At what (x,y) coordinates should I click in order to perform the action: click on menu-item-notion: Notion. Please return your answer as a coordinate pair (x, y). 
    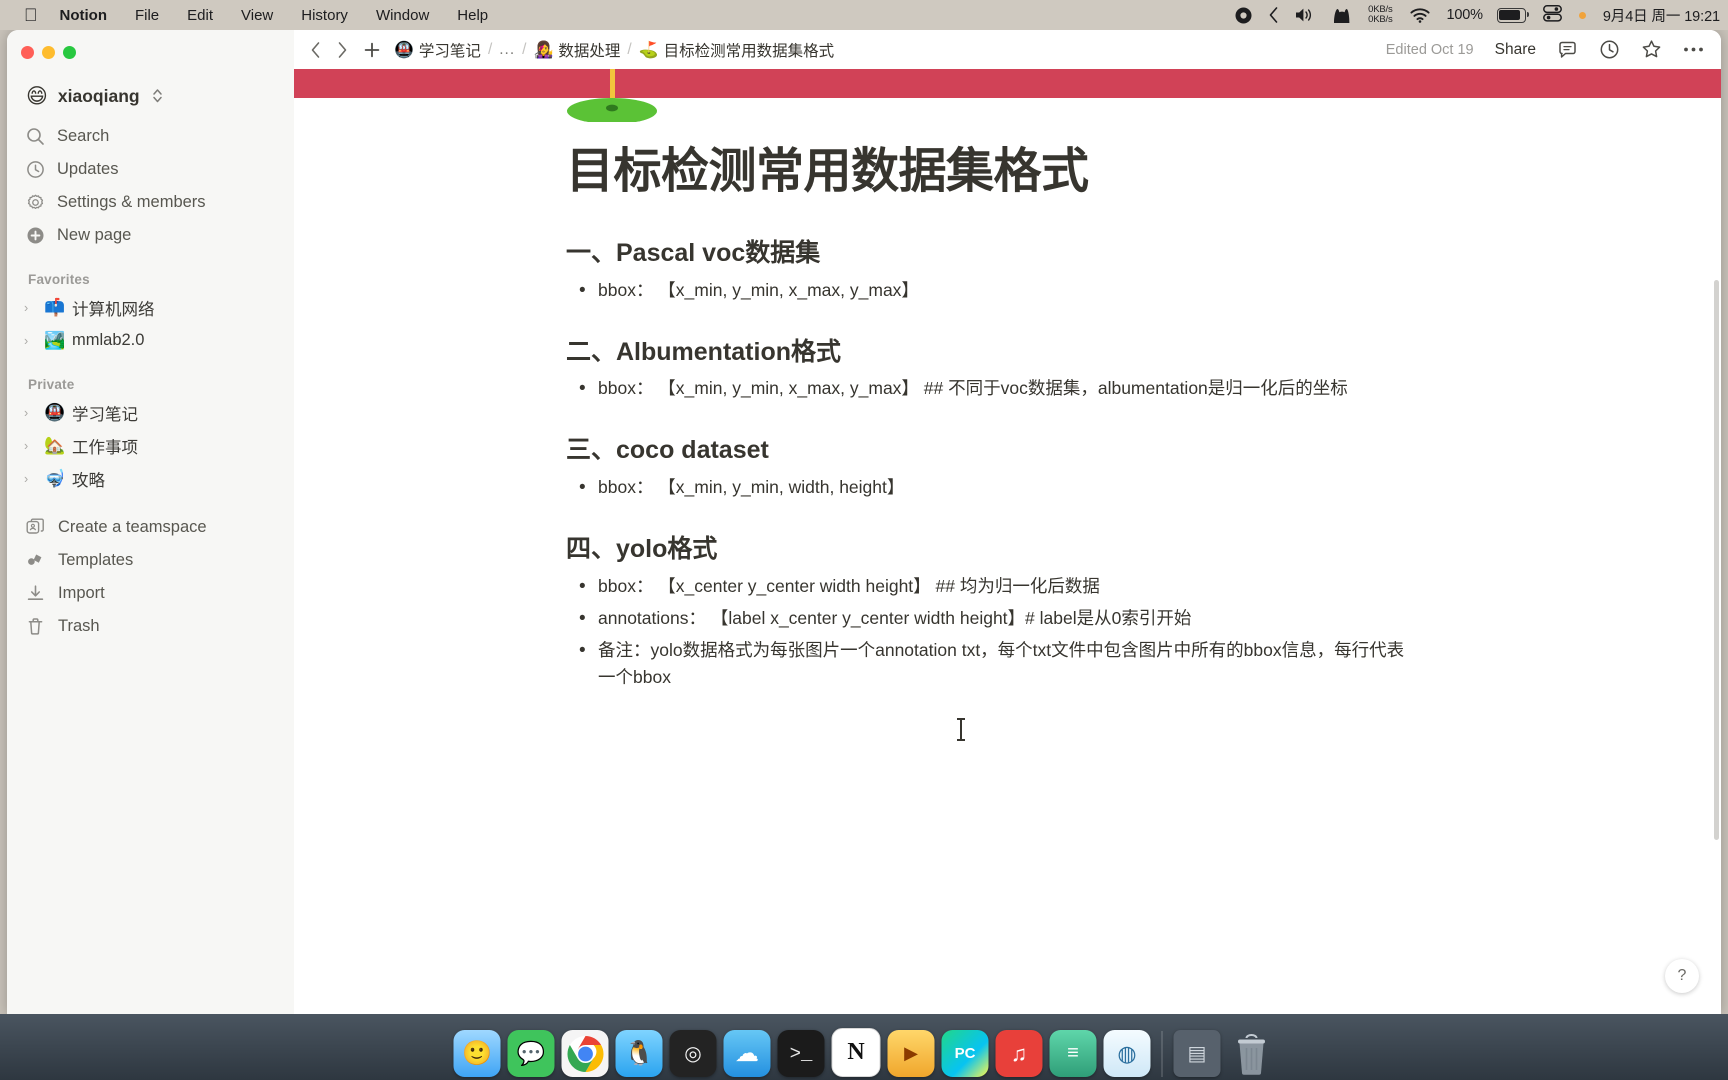
    Looking at the image, I should click on (83, 15).